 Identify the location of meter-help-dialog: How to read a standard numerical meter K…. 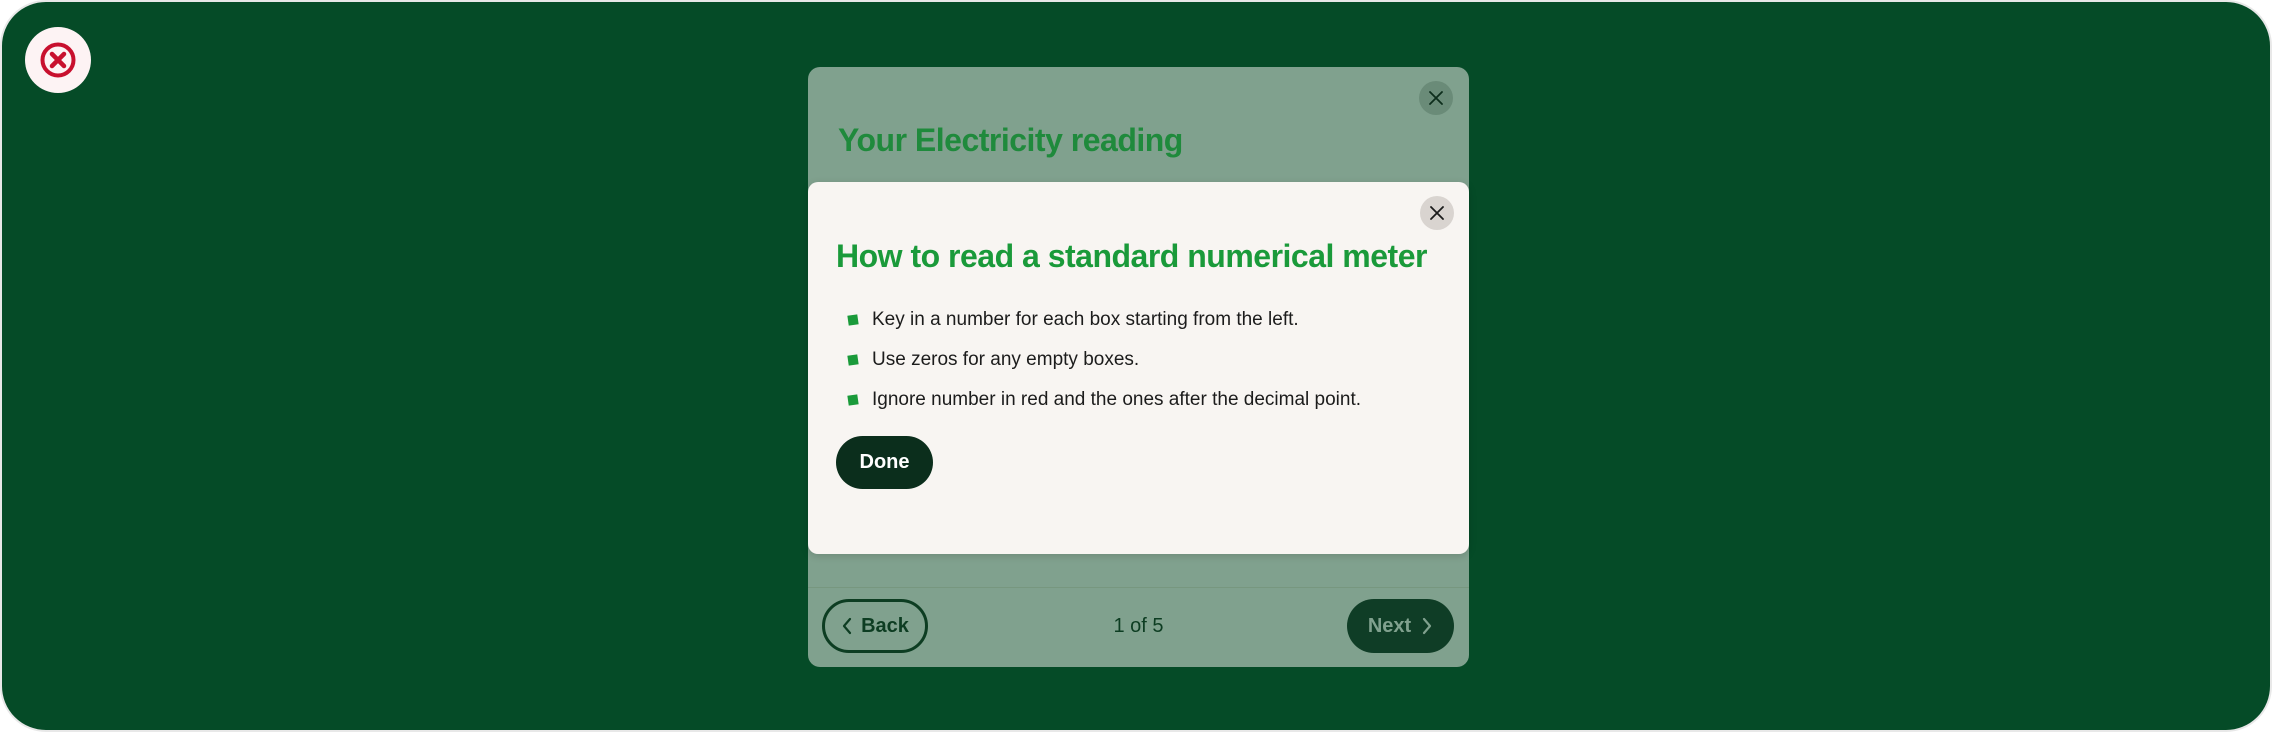
(1138, 368).